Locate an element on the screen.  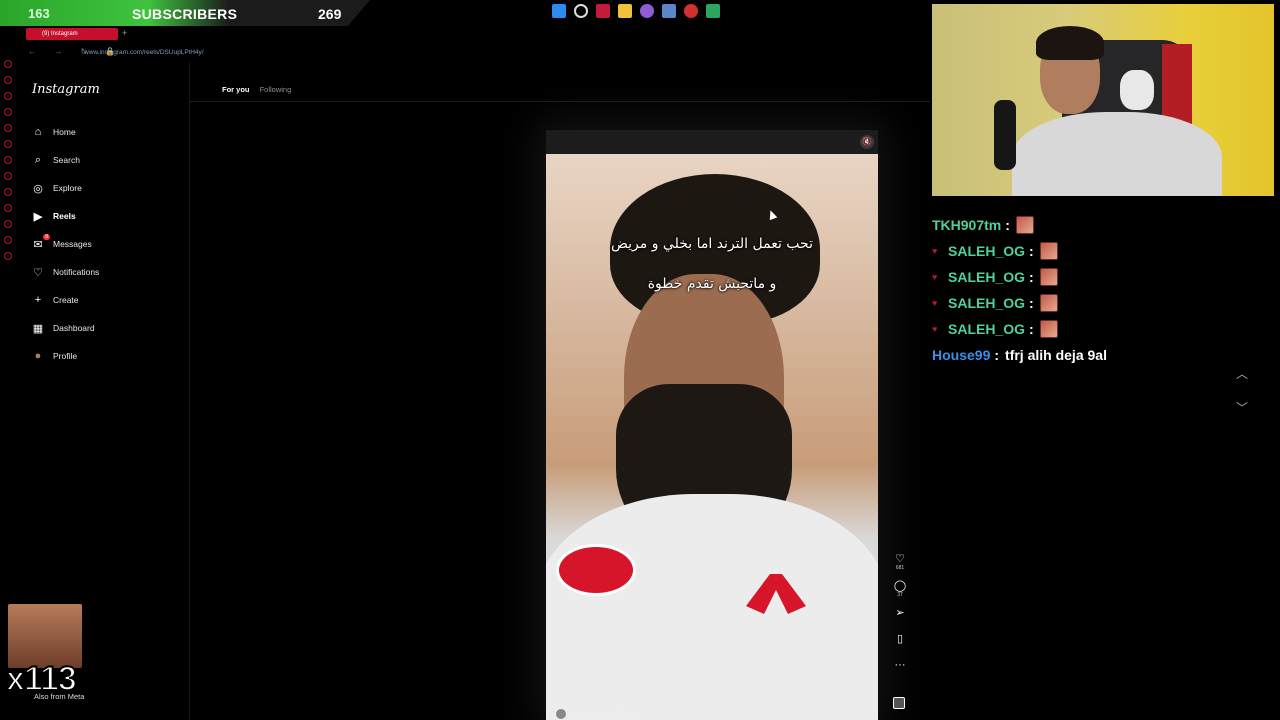
url-text: www.instagram.com/reels/DSUupLPlH4y/ is located at coordinates (144, 52).